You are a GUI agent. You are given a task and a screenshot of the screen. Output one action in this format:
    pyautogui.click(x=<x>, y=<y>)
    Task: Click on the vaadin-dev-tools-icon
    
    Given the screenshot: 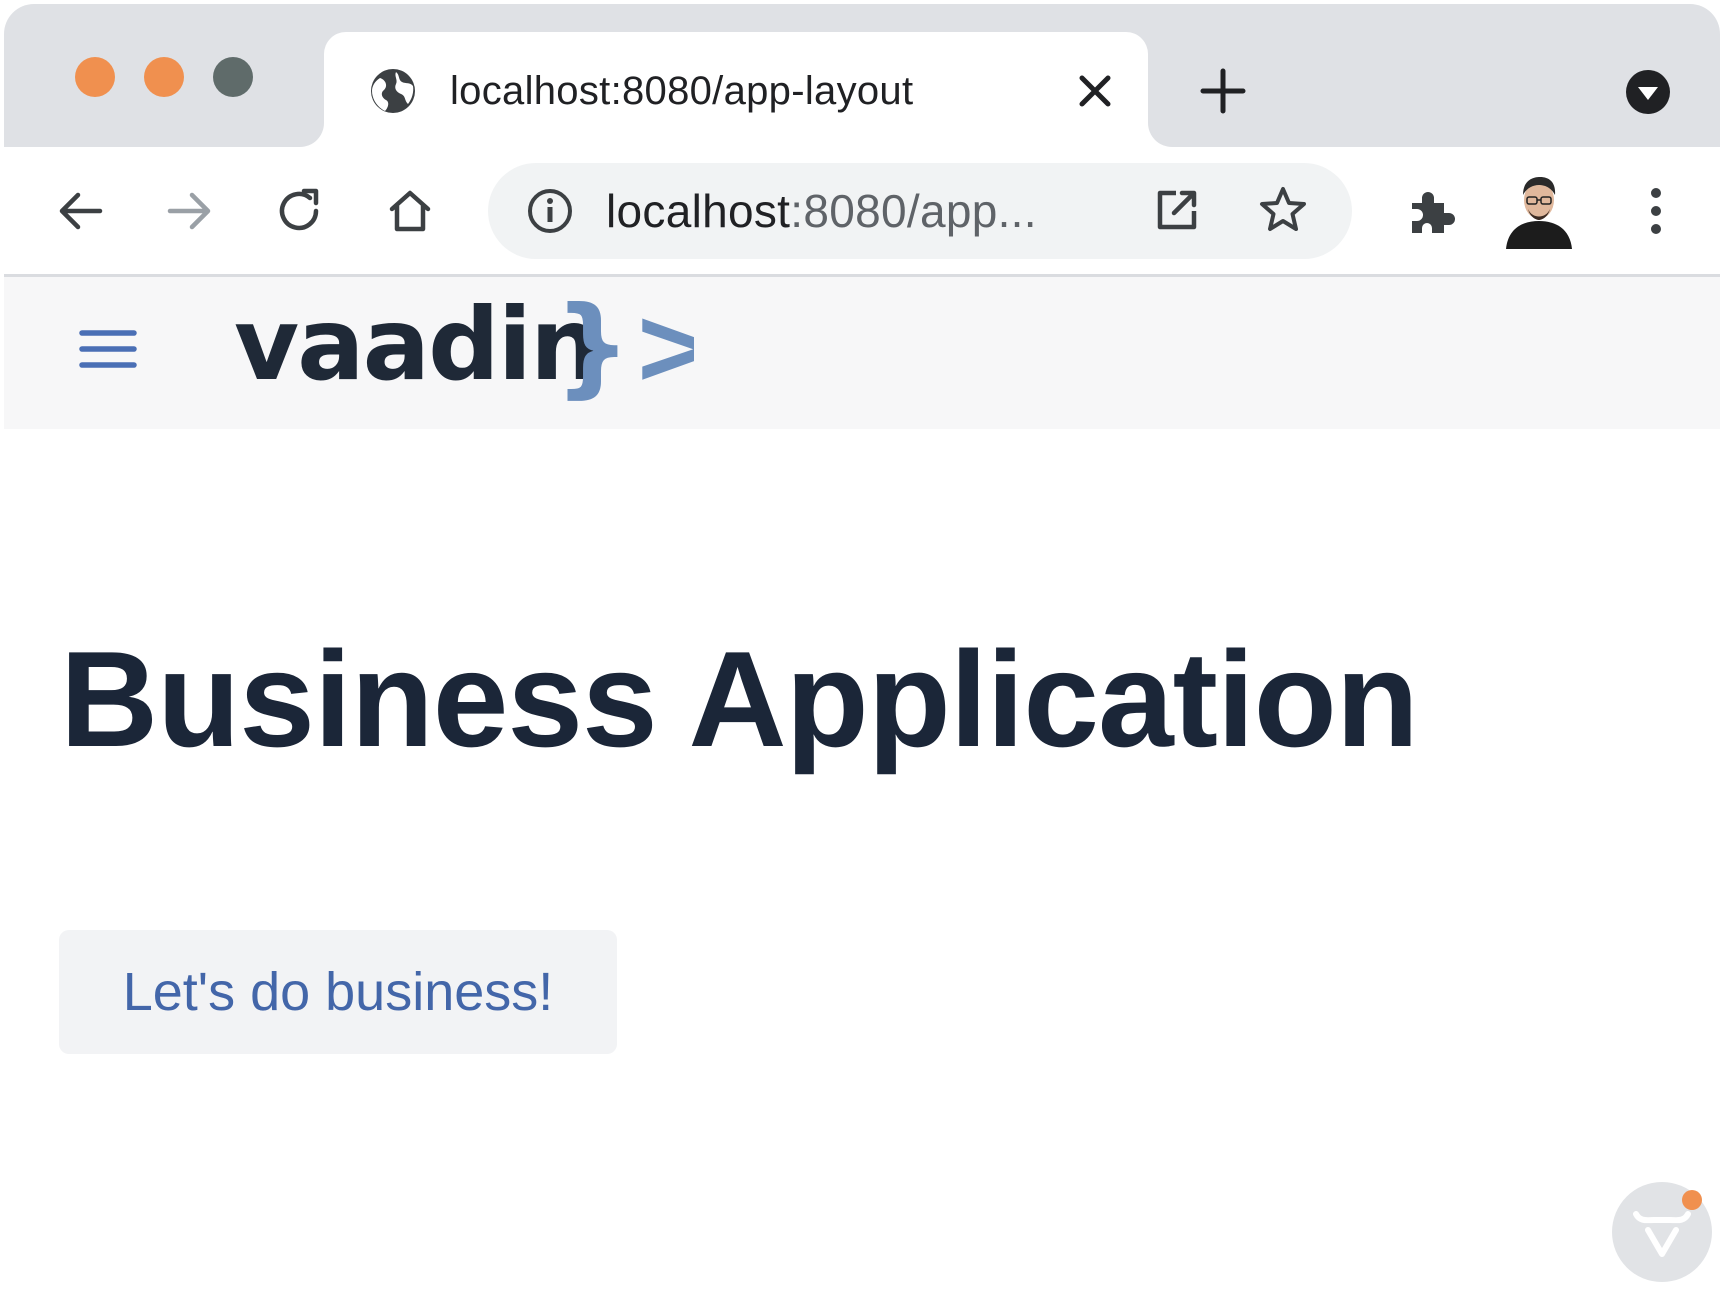 What is the action you would take?
    pyautogui.click(x=1662, y=1234)
    